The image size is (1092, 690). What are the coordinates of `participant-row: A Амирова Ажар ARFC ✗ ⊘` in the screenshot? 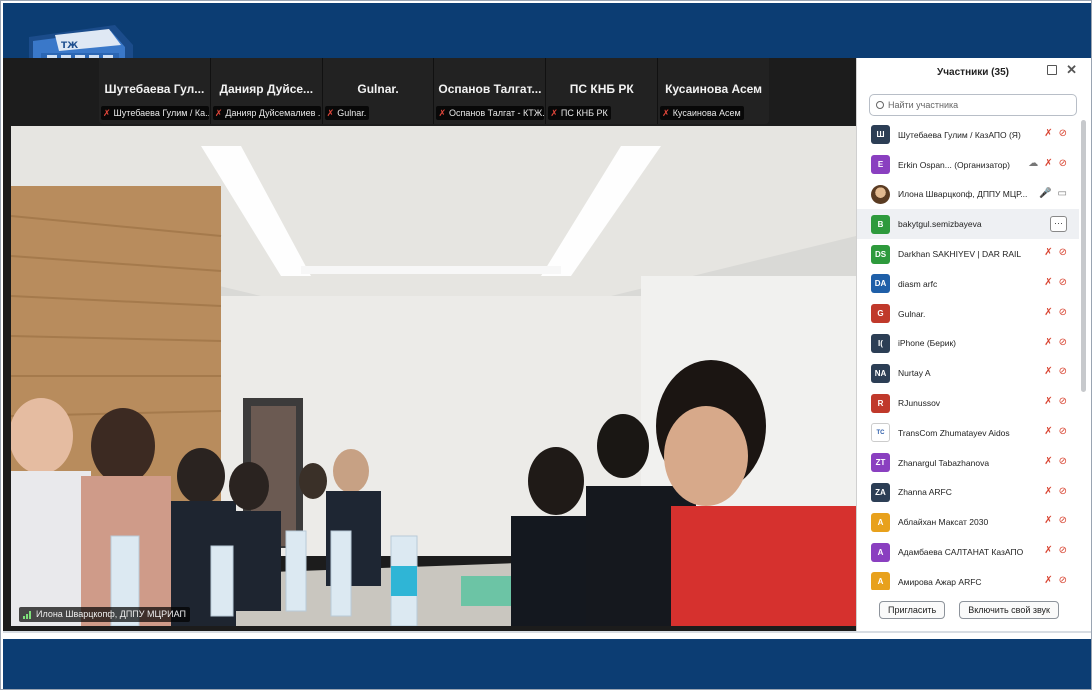 It's located at (968, 578).